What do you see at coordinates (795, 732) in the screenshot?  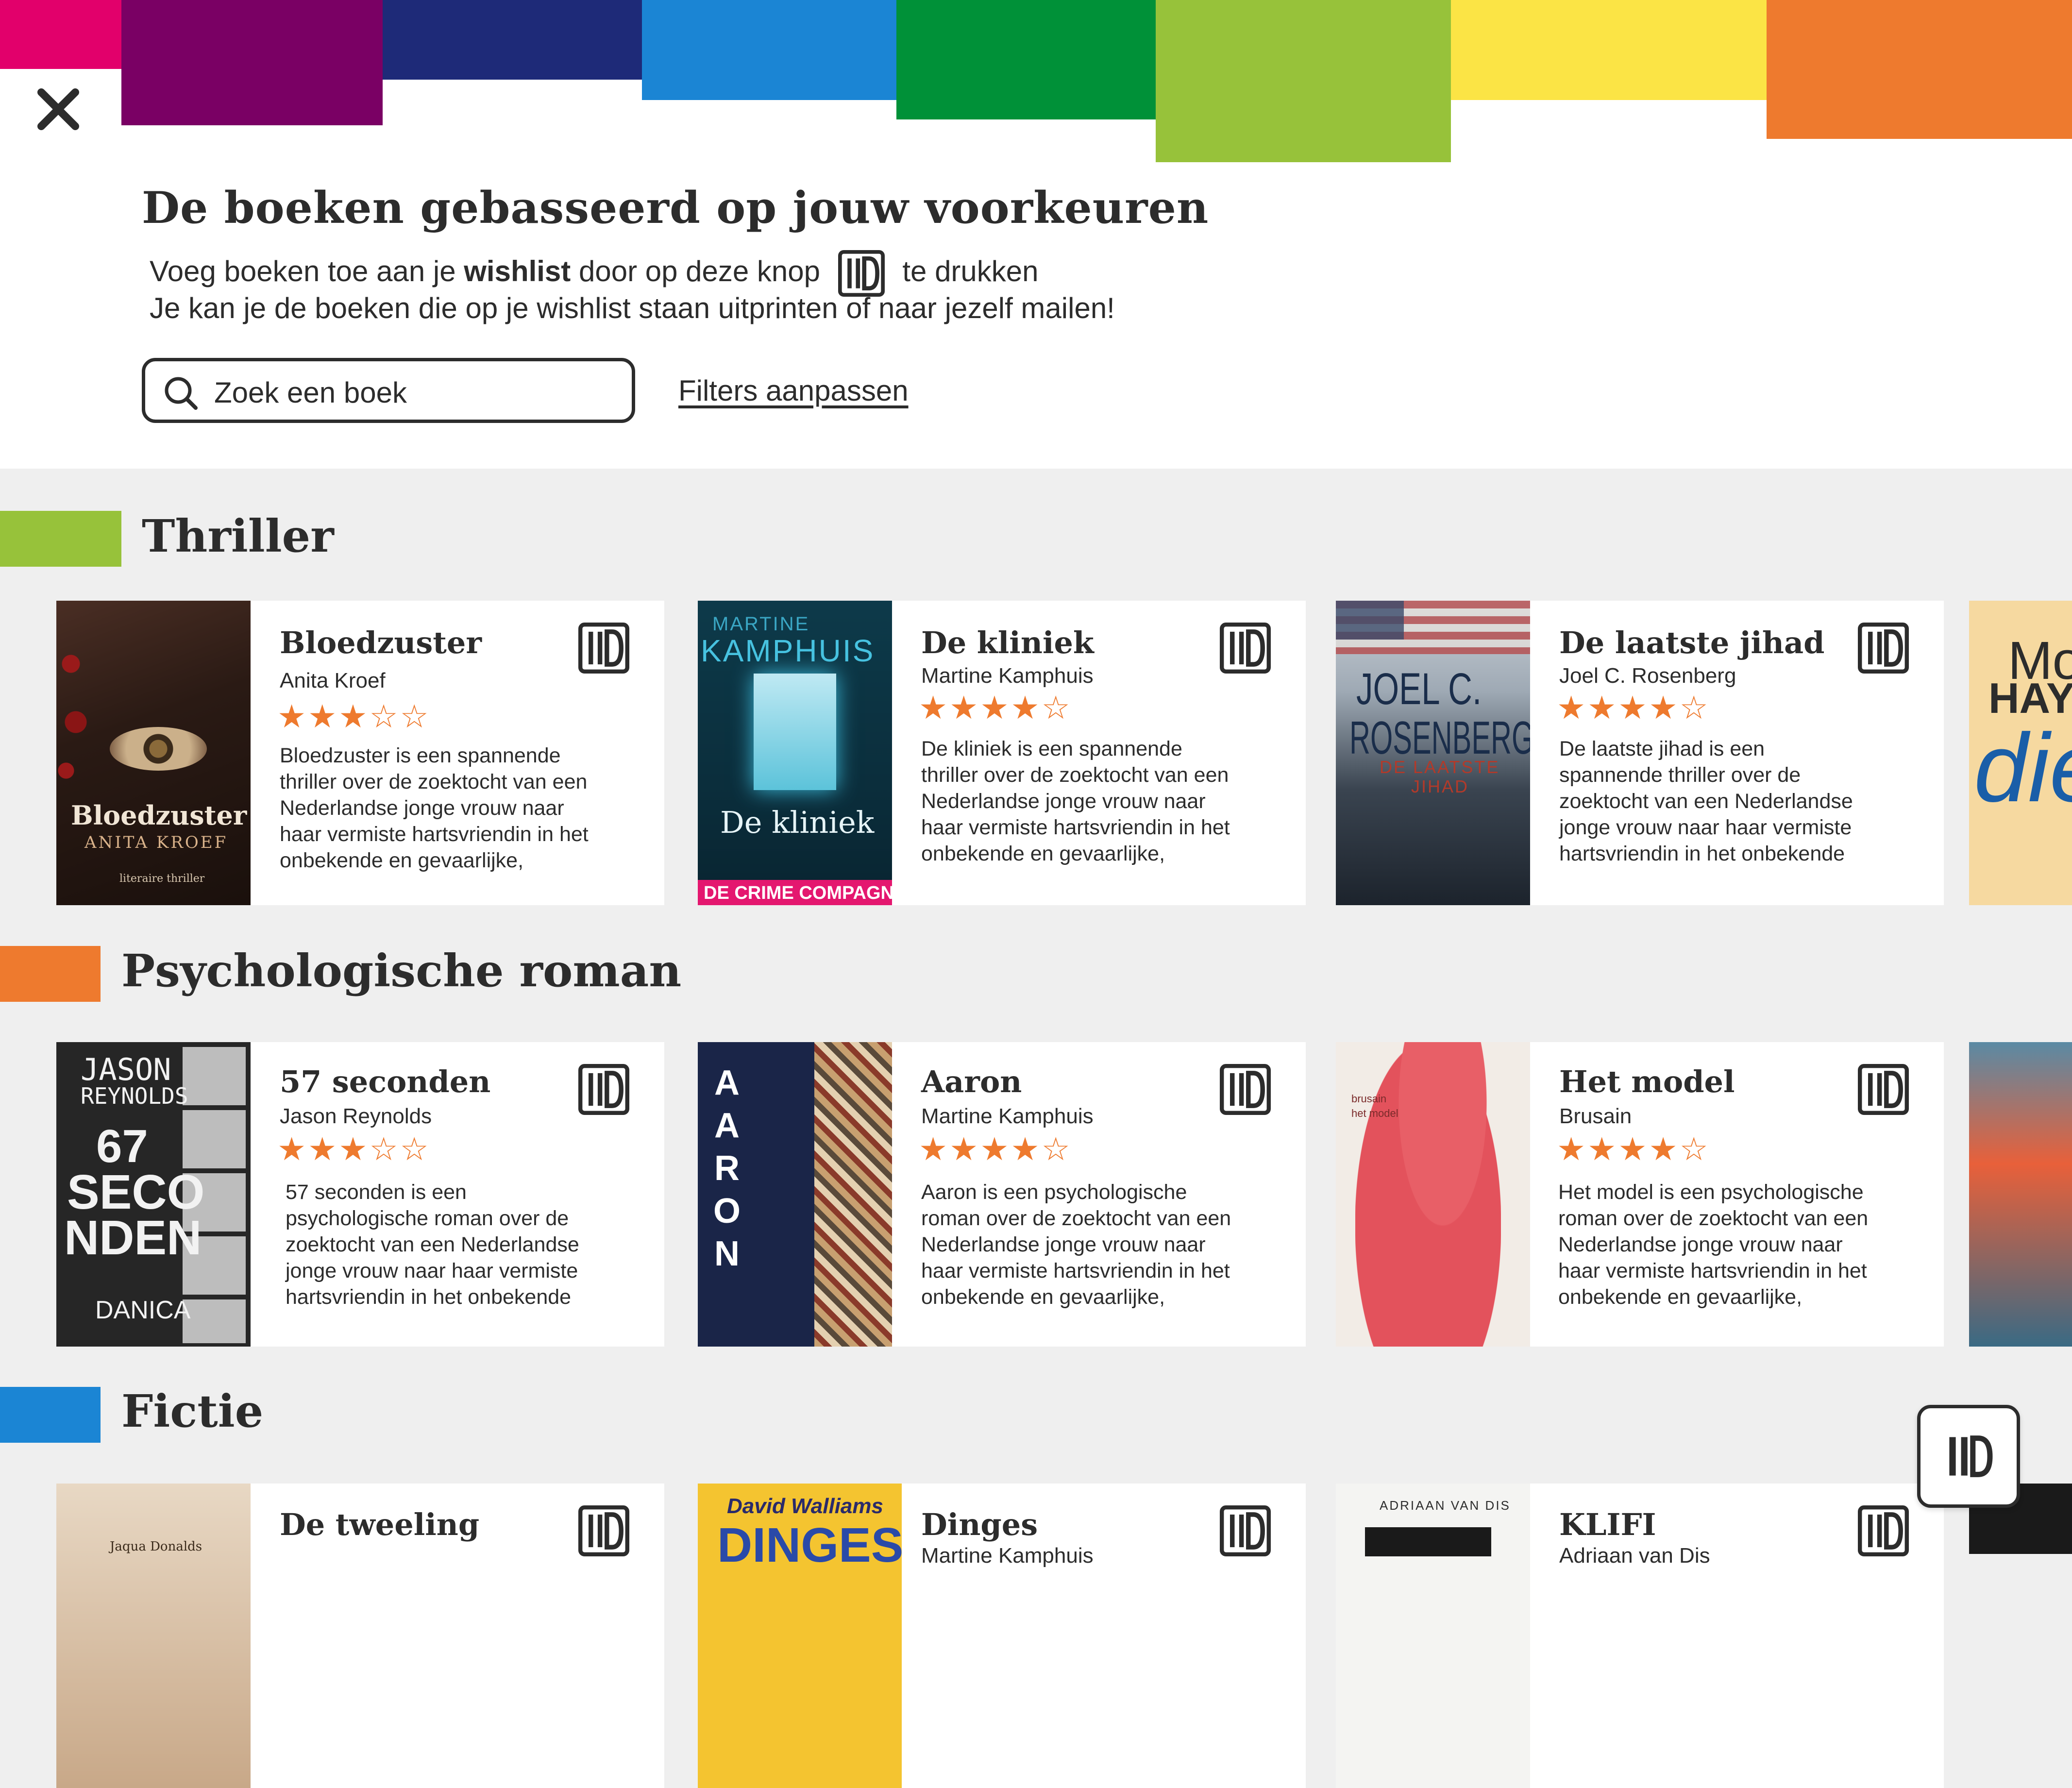 I see `cover-window` at bounding box center [795, 732].